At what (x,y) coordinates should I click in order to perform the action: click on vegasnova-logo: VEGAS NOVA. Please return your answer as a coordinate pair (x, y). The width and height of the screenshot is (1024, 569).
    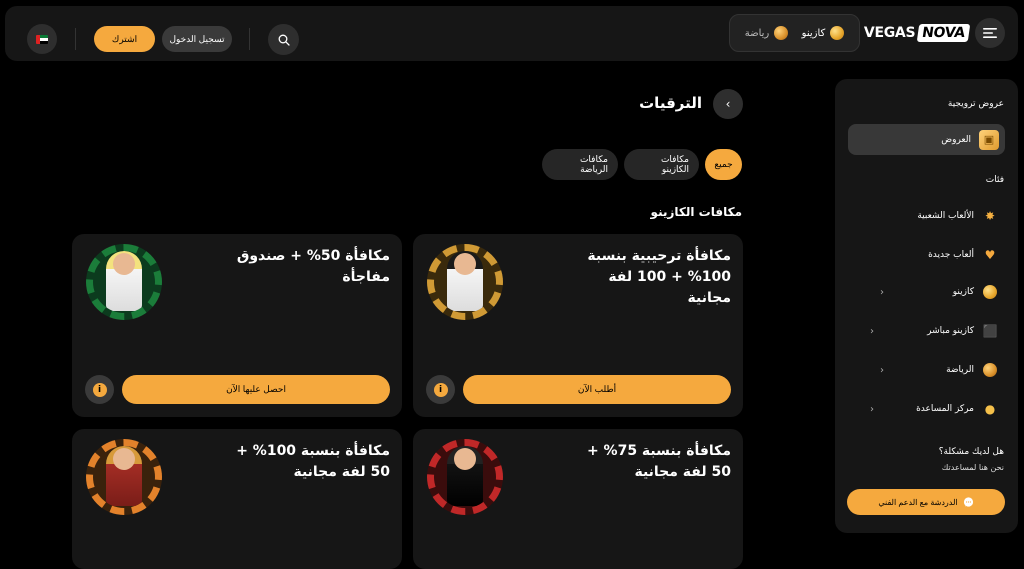
    Looking at the image, I should click on (917, 33).